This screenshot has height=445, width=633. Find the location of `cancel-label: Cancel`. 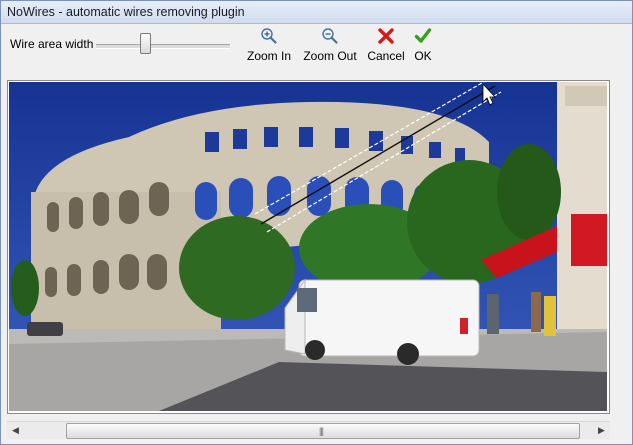

cancel-label: Cancel is located at coordinates (386, 56).